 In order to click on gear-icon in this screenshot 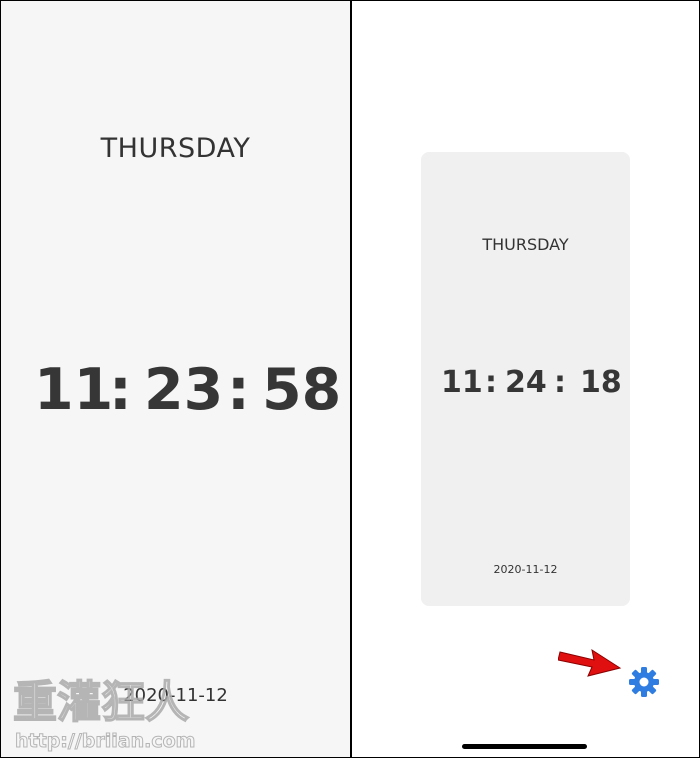, I will do `click(644, 682)`.